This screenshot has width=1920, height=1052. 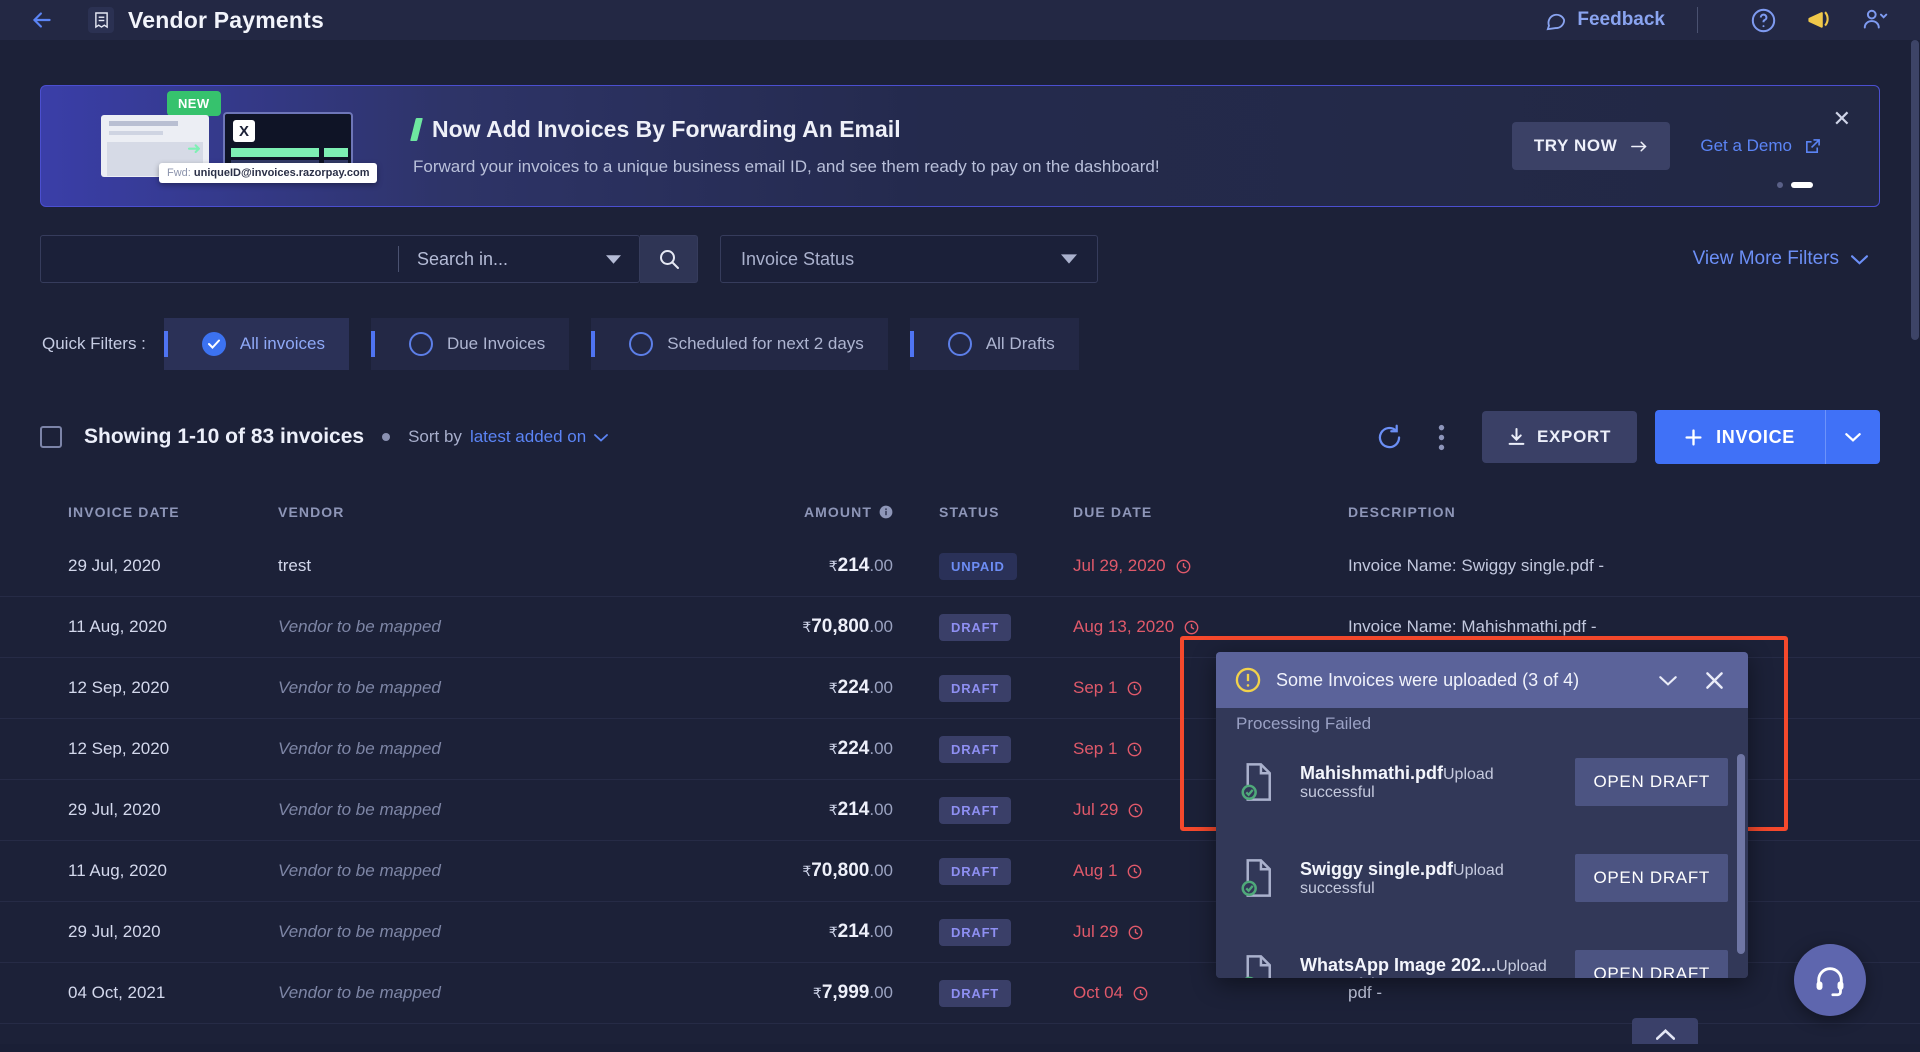 I want to click on upload-file-info: Mahishmathi.pdfUpload successful, so click(x=1427, y=782).